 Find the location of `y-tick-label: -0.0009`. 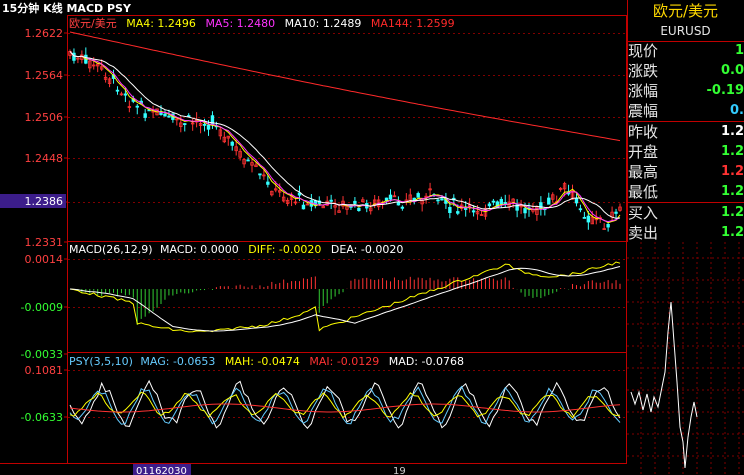

y-tick-label: -0.0009 is located at coordinates (42, 307).